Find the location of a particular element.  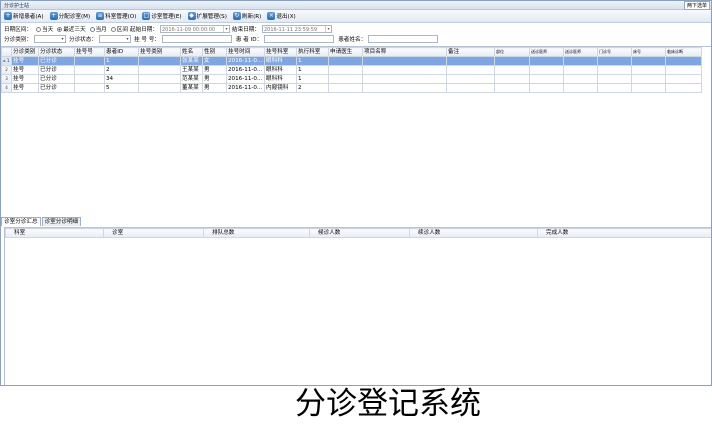

column-header: 申请医生 is located at coordinates (345, 52).